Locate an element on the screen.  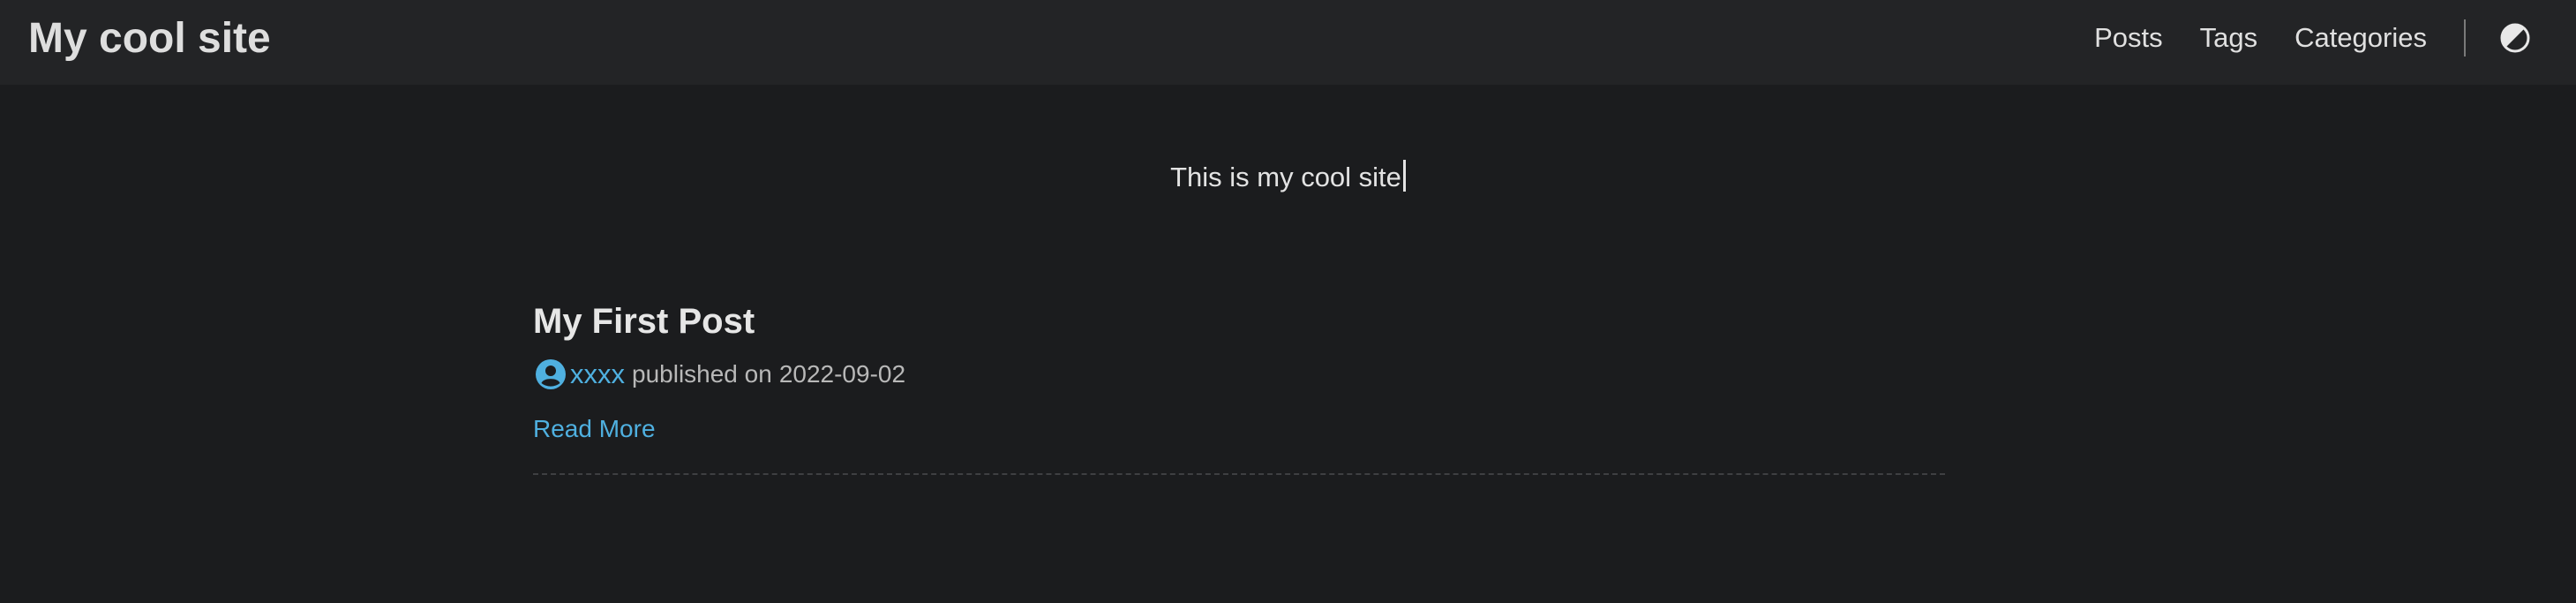
top-navbar: My cool site Posts Tags Categories is located at coordinates (1288, 43).